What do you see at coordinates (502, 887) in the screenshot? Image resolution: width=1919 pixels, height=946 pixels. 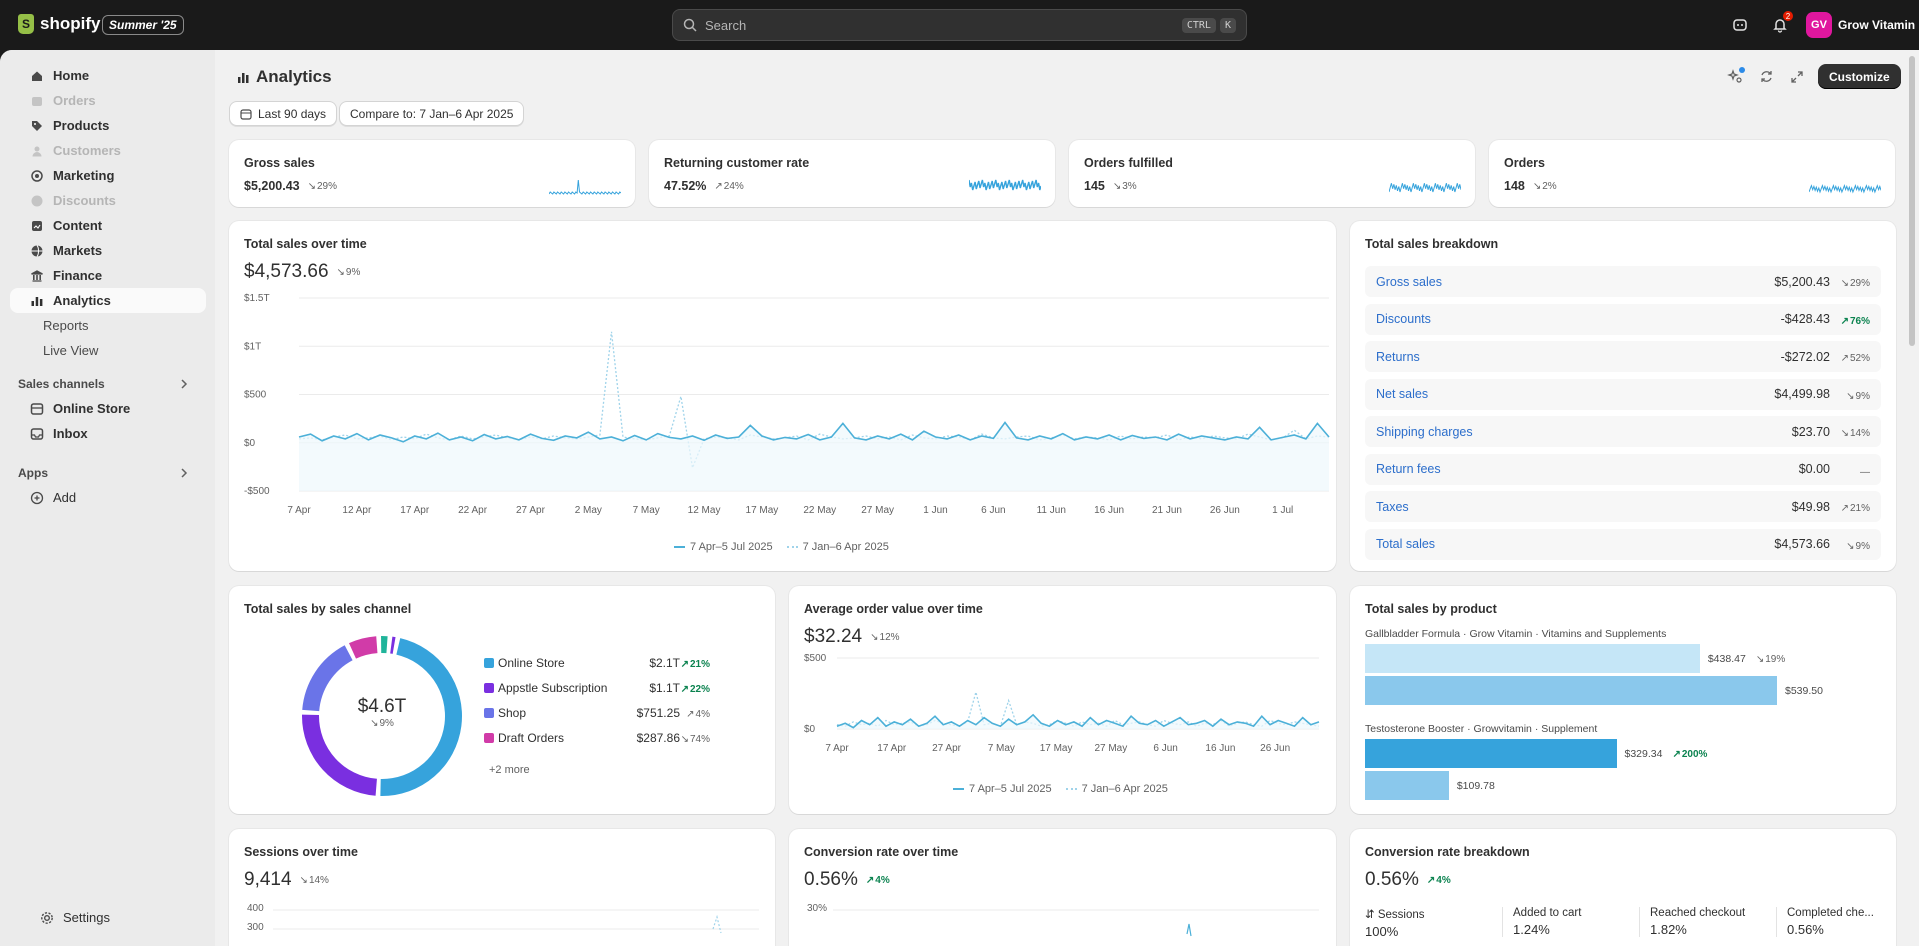 I see `sessions-card: Sessions over time 9,414 ↘ 14% 400 300` at bounding box center [502, 887].